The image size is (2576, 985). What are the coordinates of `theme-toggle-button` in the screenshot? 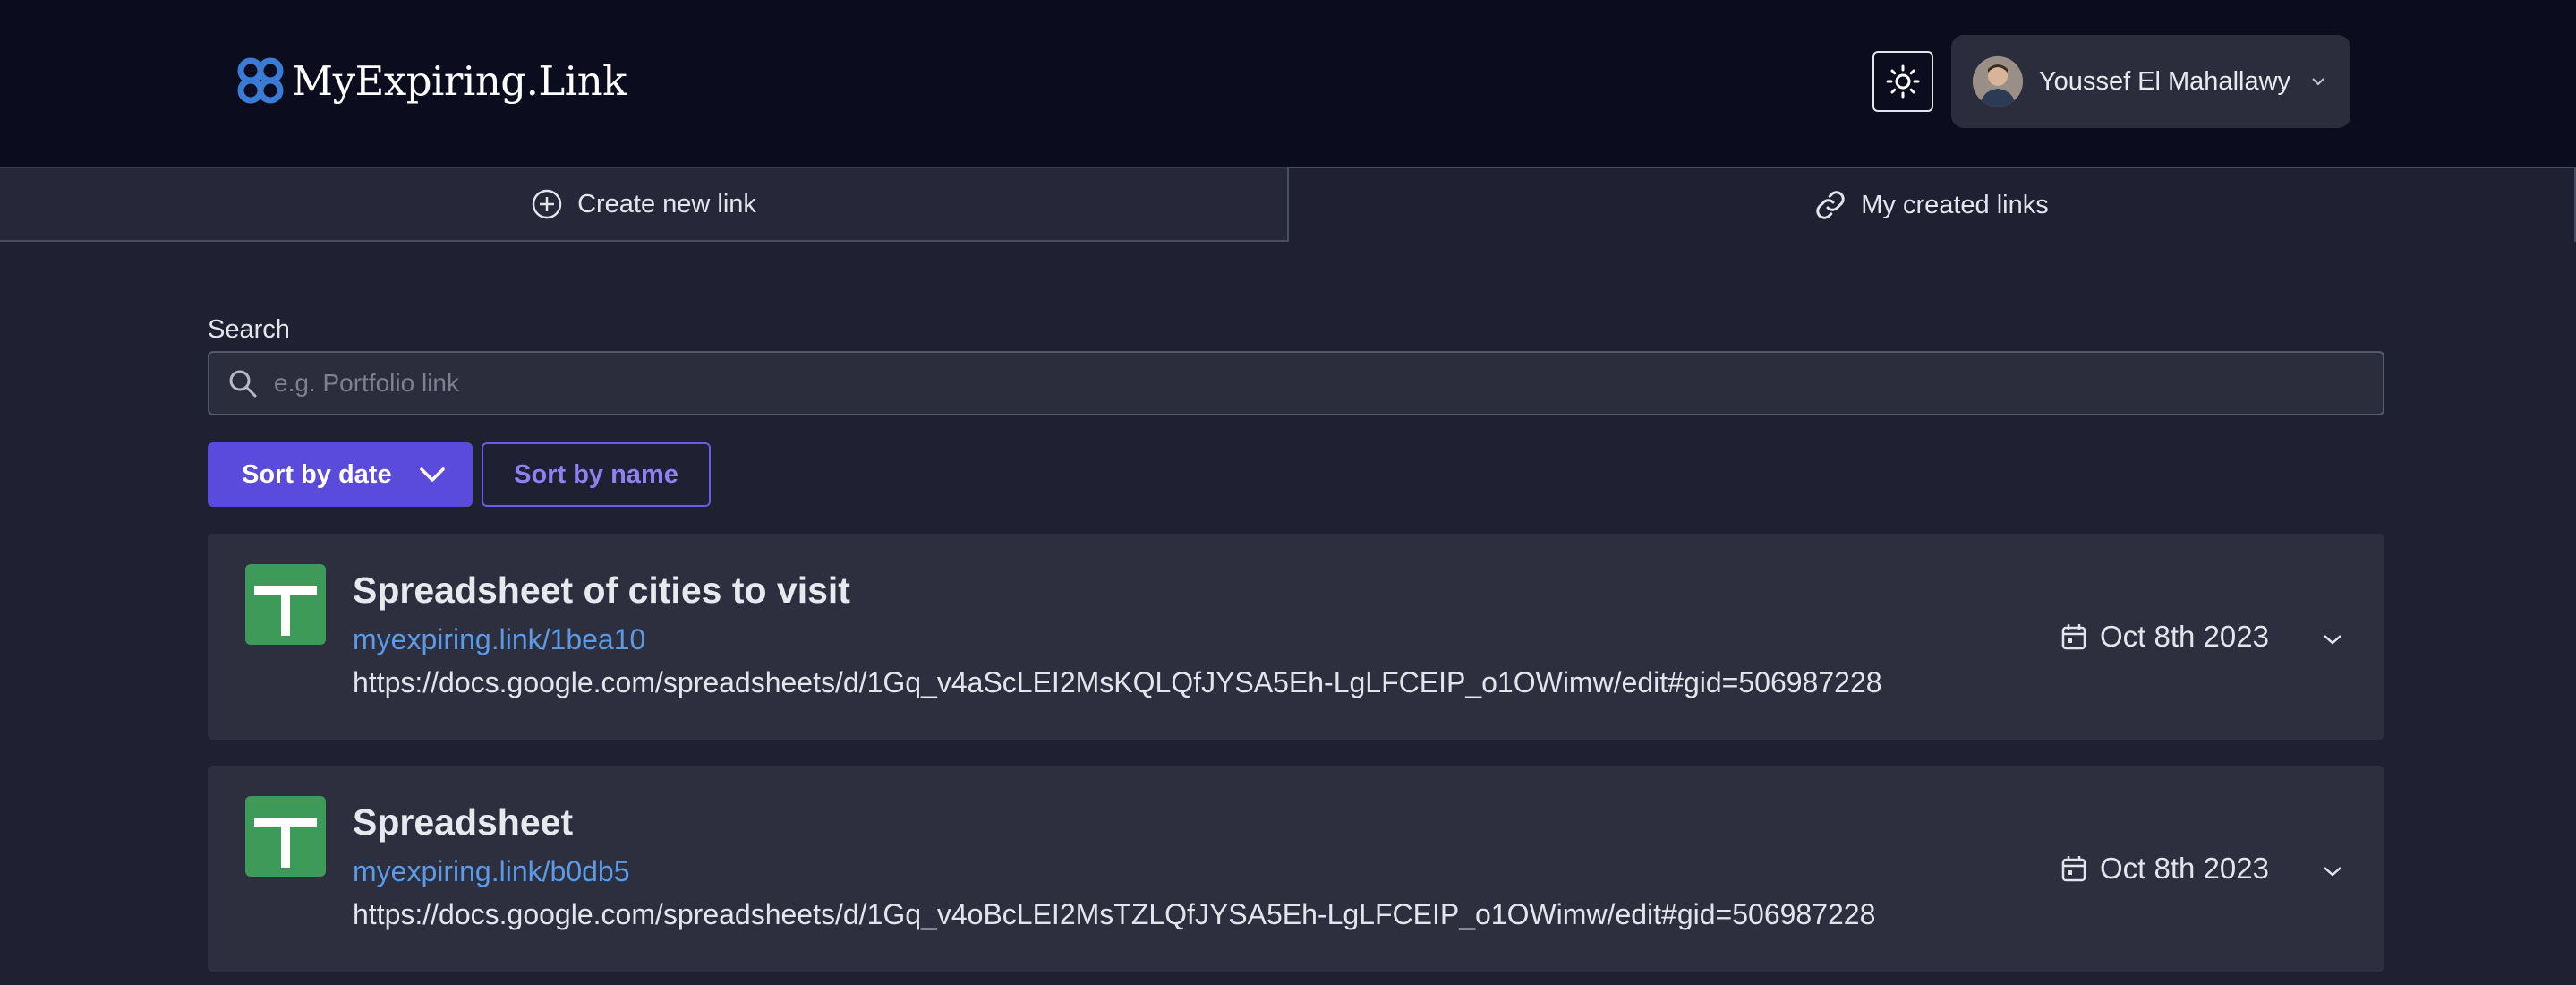 It's located at (1902, 81).